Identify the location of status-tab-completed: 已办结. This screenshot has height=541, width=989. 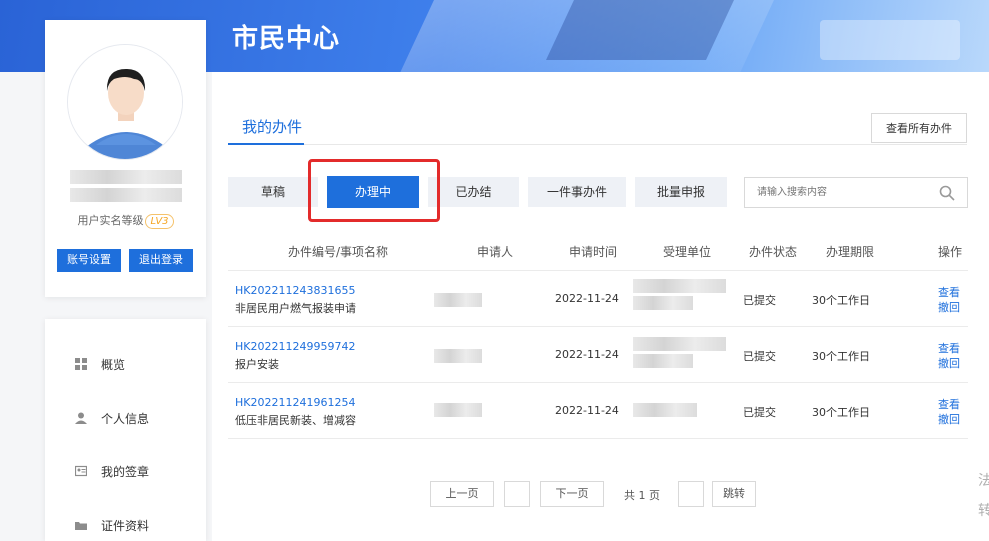
(473, 192).